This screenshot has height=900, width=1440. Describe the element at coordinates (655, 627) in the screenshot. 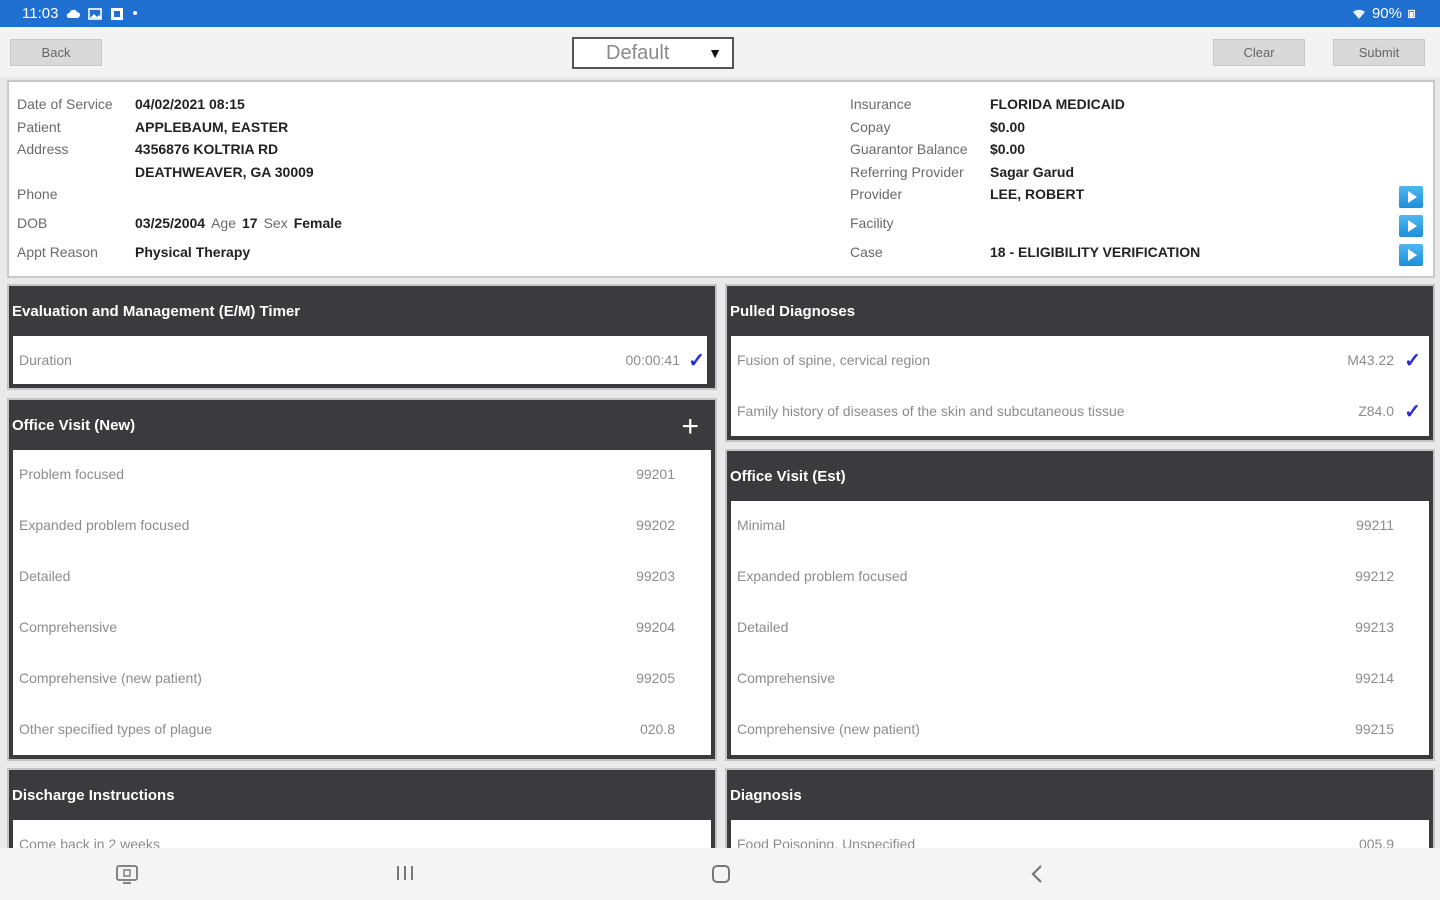

I see `item-code: 99204` at that location.